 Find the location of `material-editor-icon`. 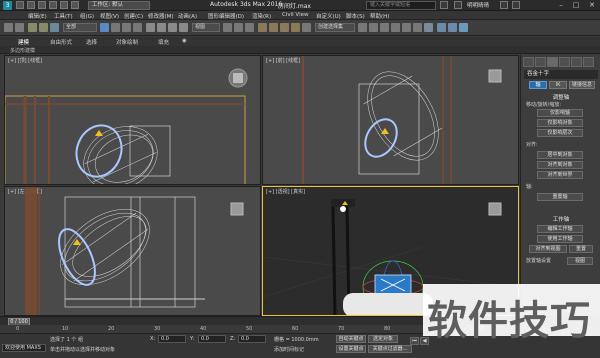

material-editor-icon is located at coordinates (428, 27).